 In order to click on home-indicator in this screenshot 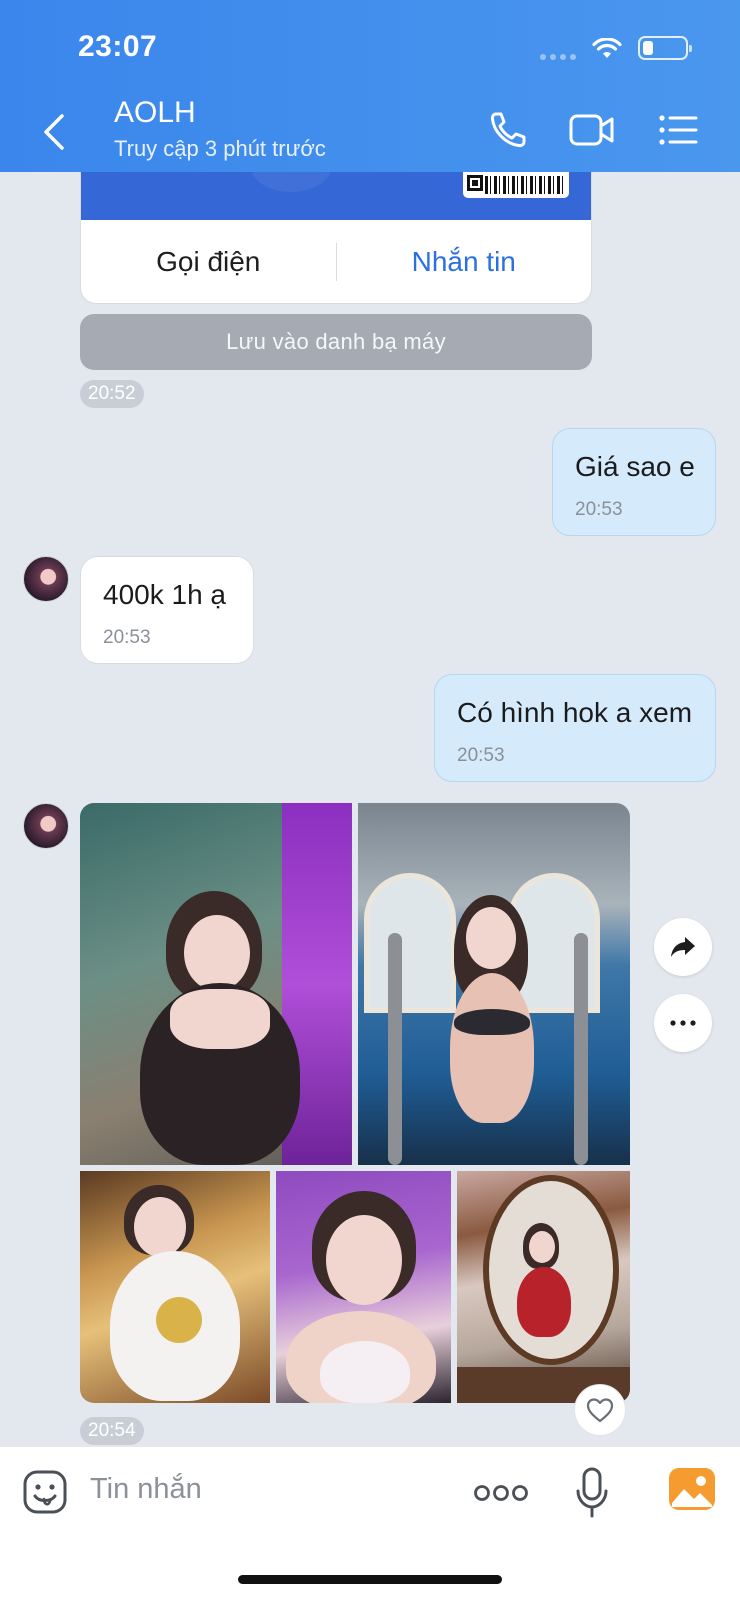, I will do `click(370, 1579)`.